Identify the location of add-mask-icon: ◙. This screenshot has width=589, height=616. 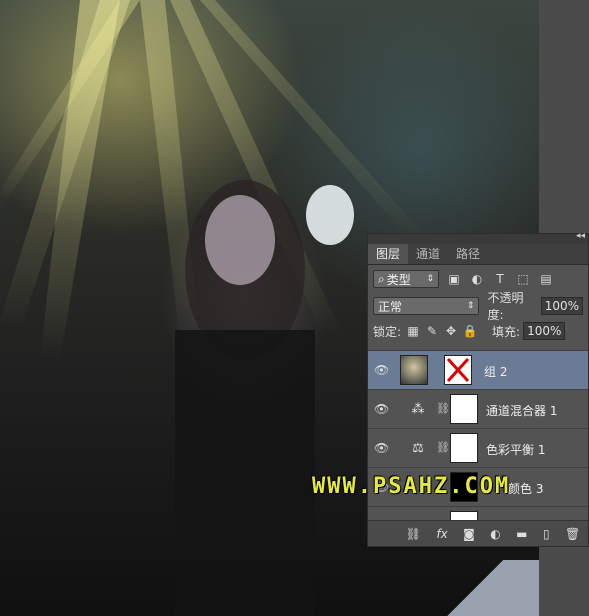
(469, 534).